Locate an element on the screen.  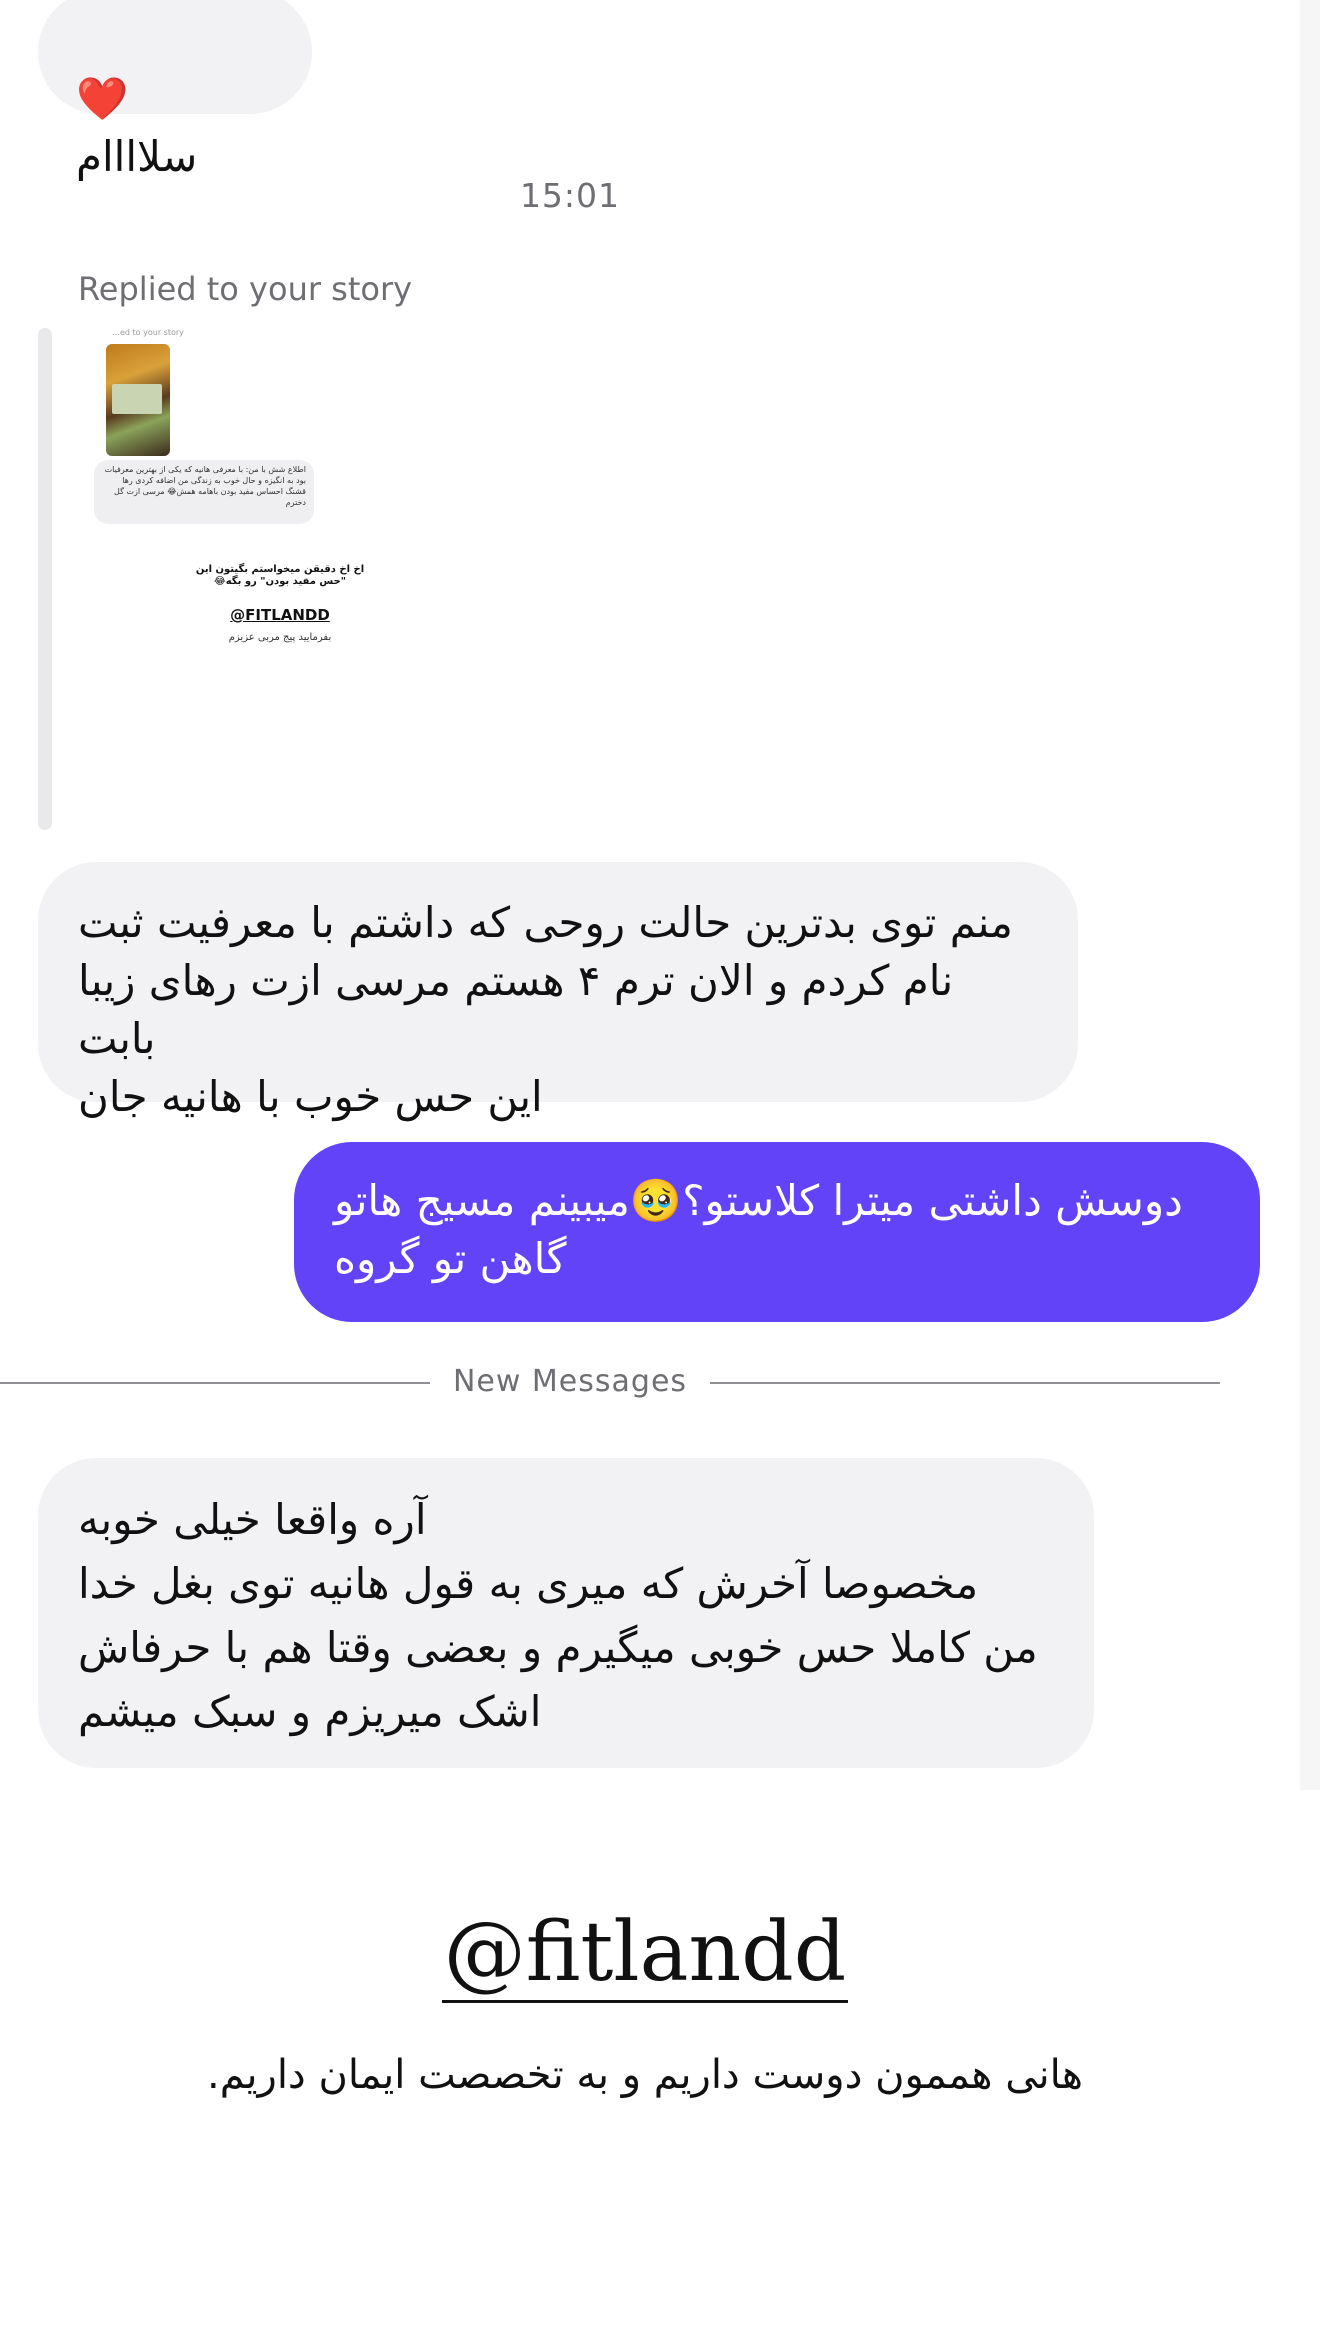
reply-quote-bar is located at coordinates (45, 579).